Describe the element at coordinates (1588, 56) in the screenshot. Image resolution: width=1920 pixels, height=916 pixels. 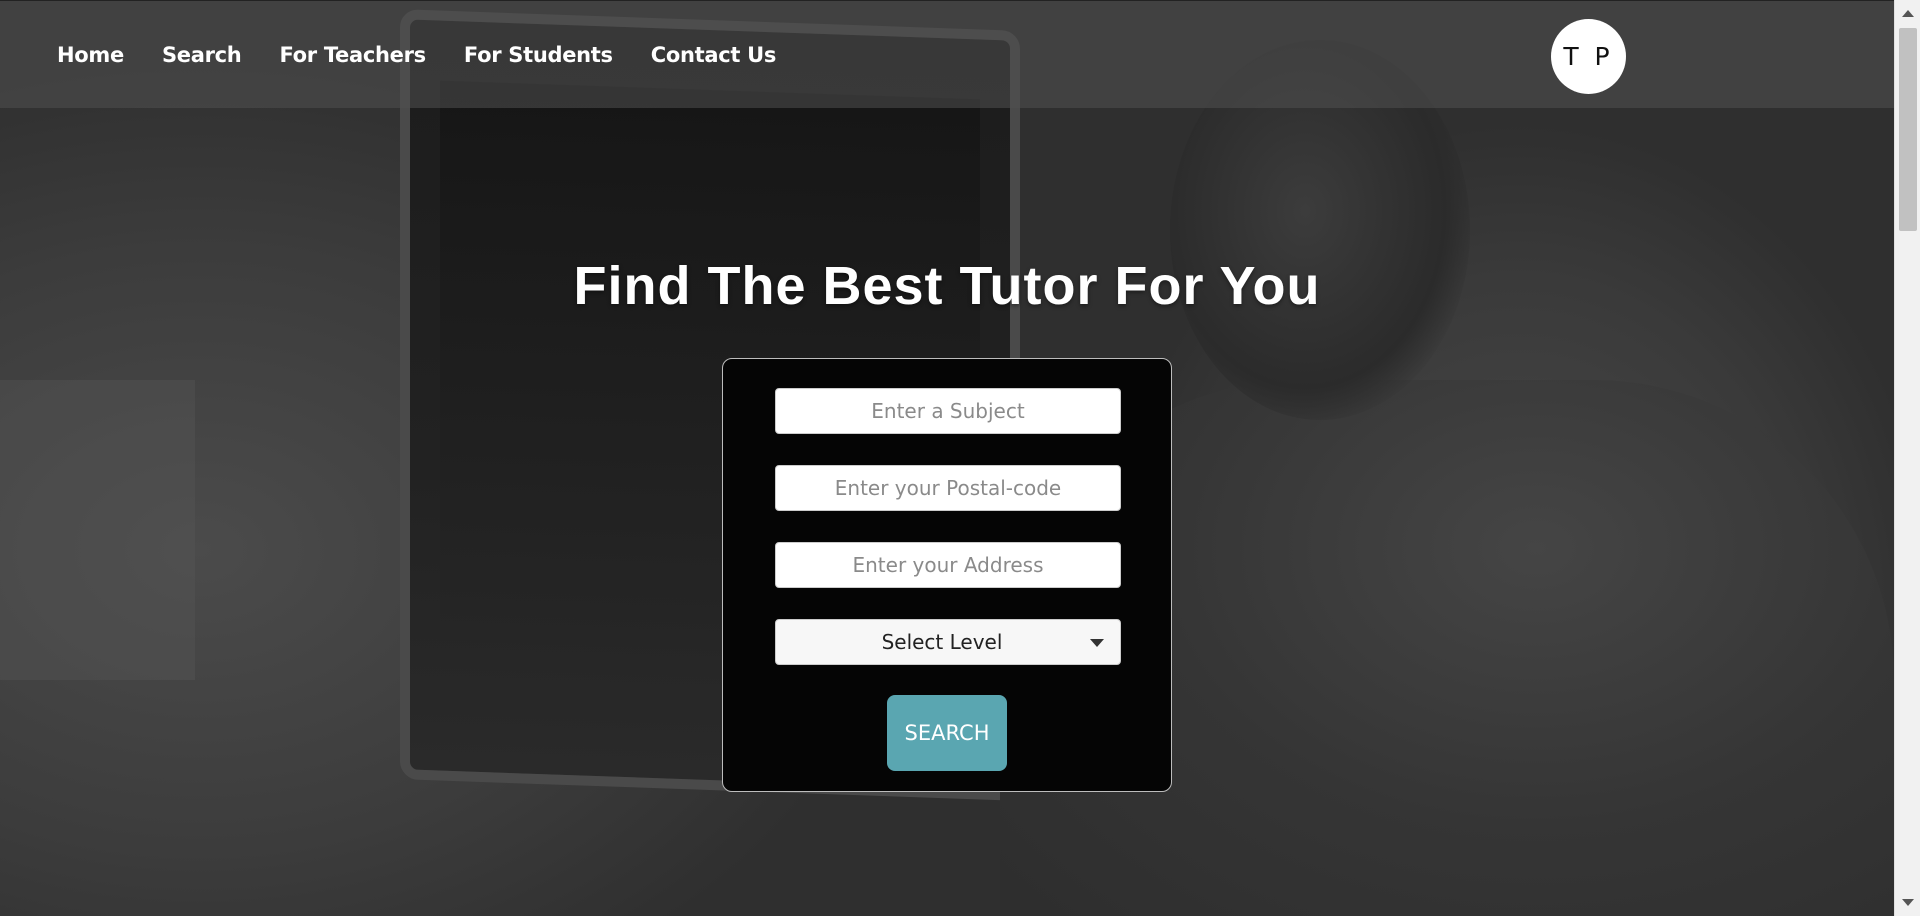
I see `site-logo: T P` at that location.